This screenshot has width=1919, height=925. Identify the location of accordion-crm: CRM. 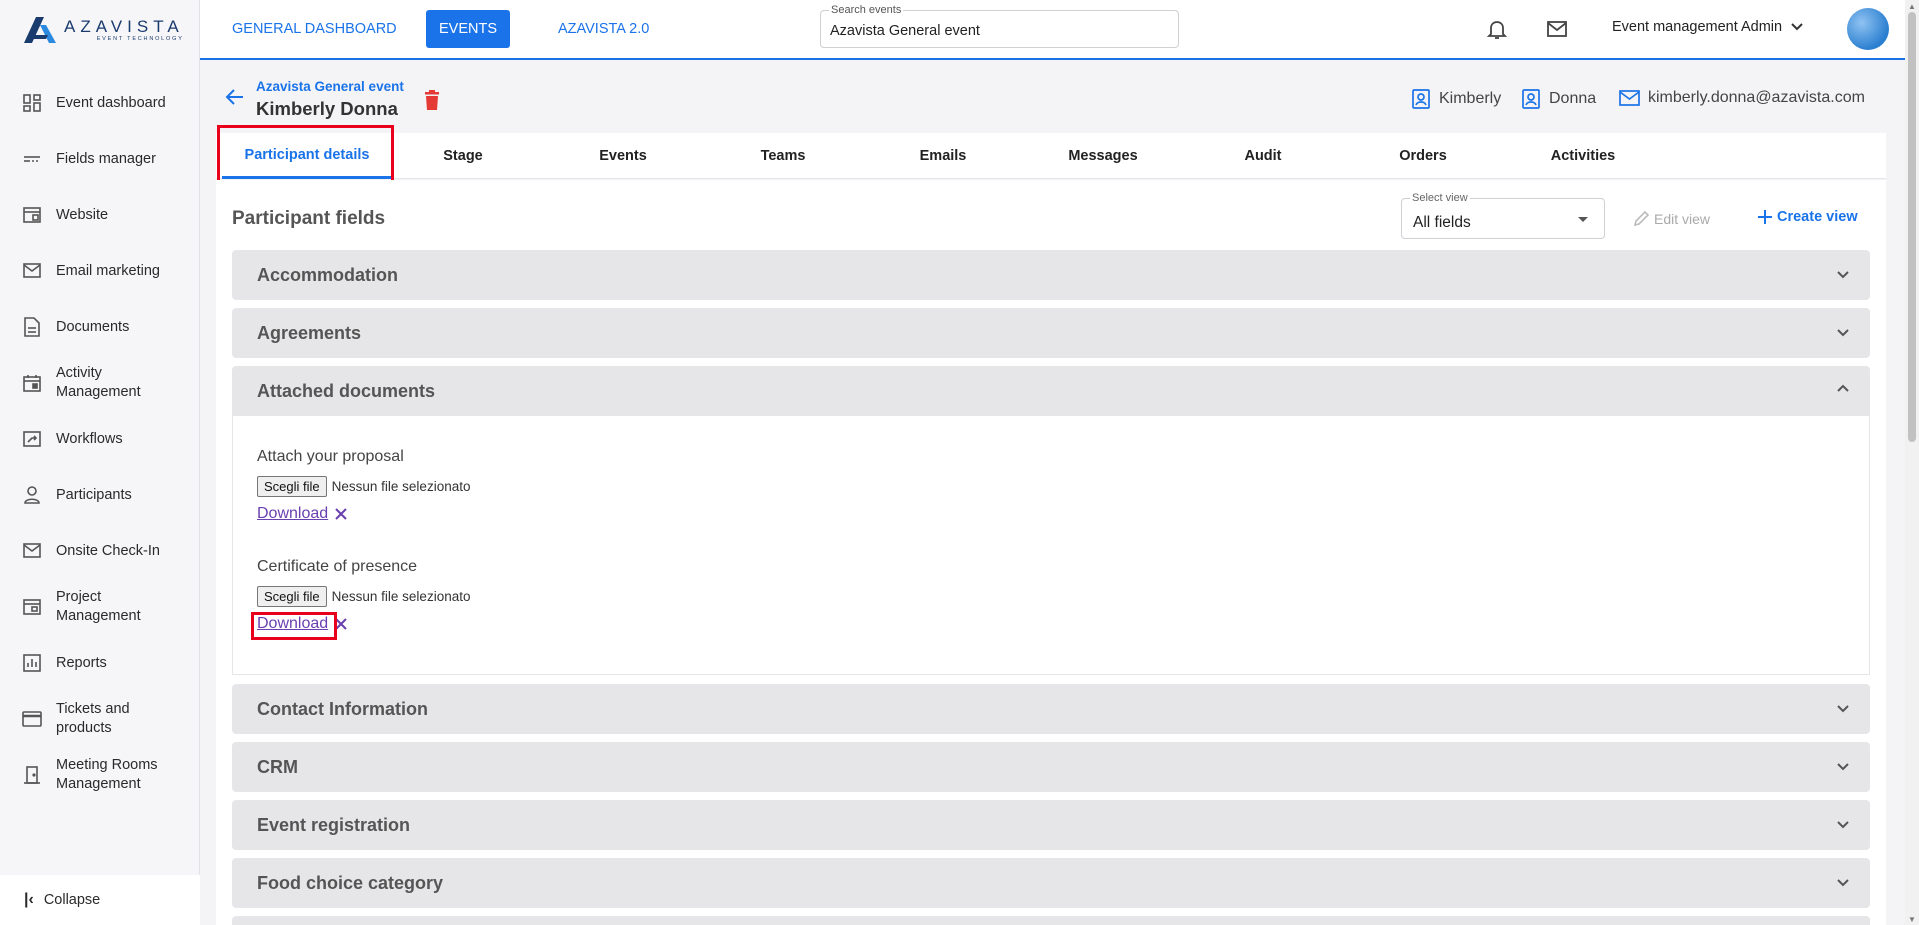
(1051, 767).